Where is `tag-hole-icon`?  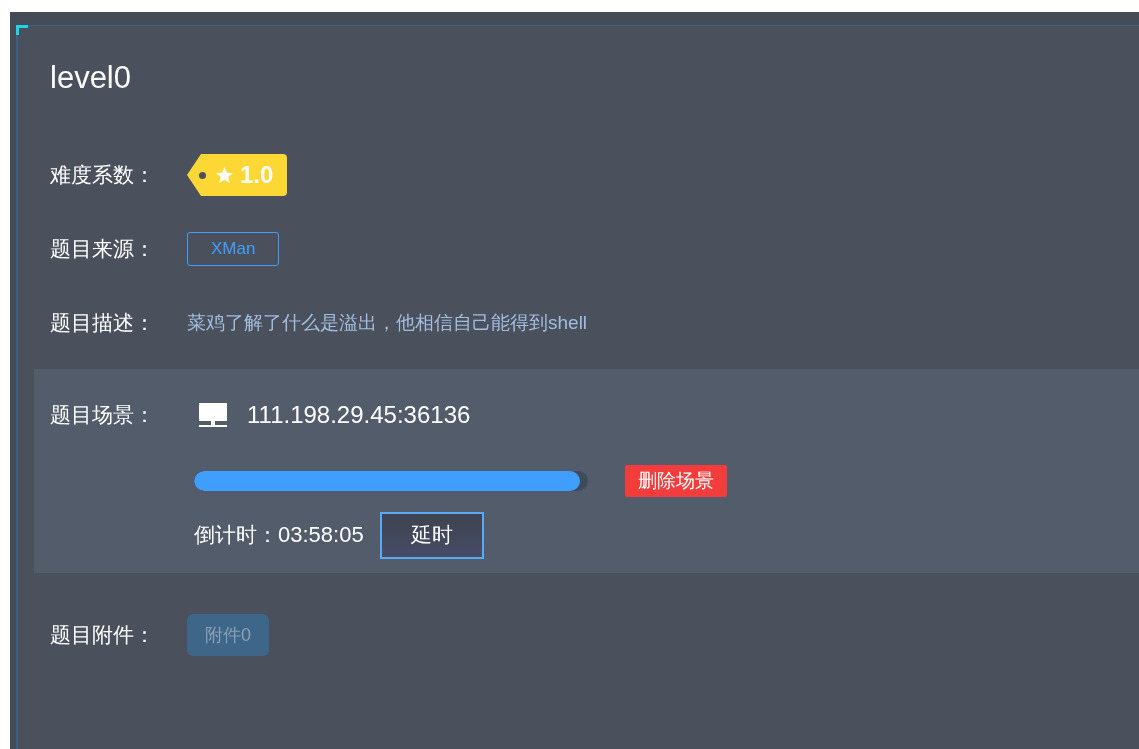 tag-hole-icon is located at coordinates (202, 175).